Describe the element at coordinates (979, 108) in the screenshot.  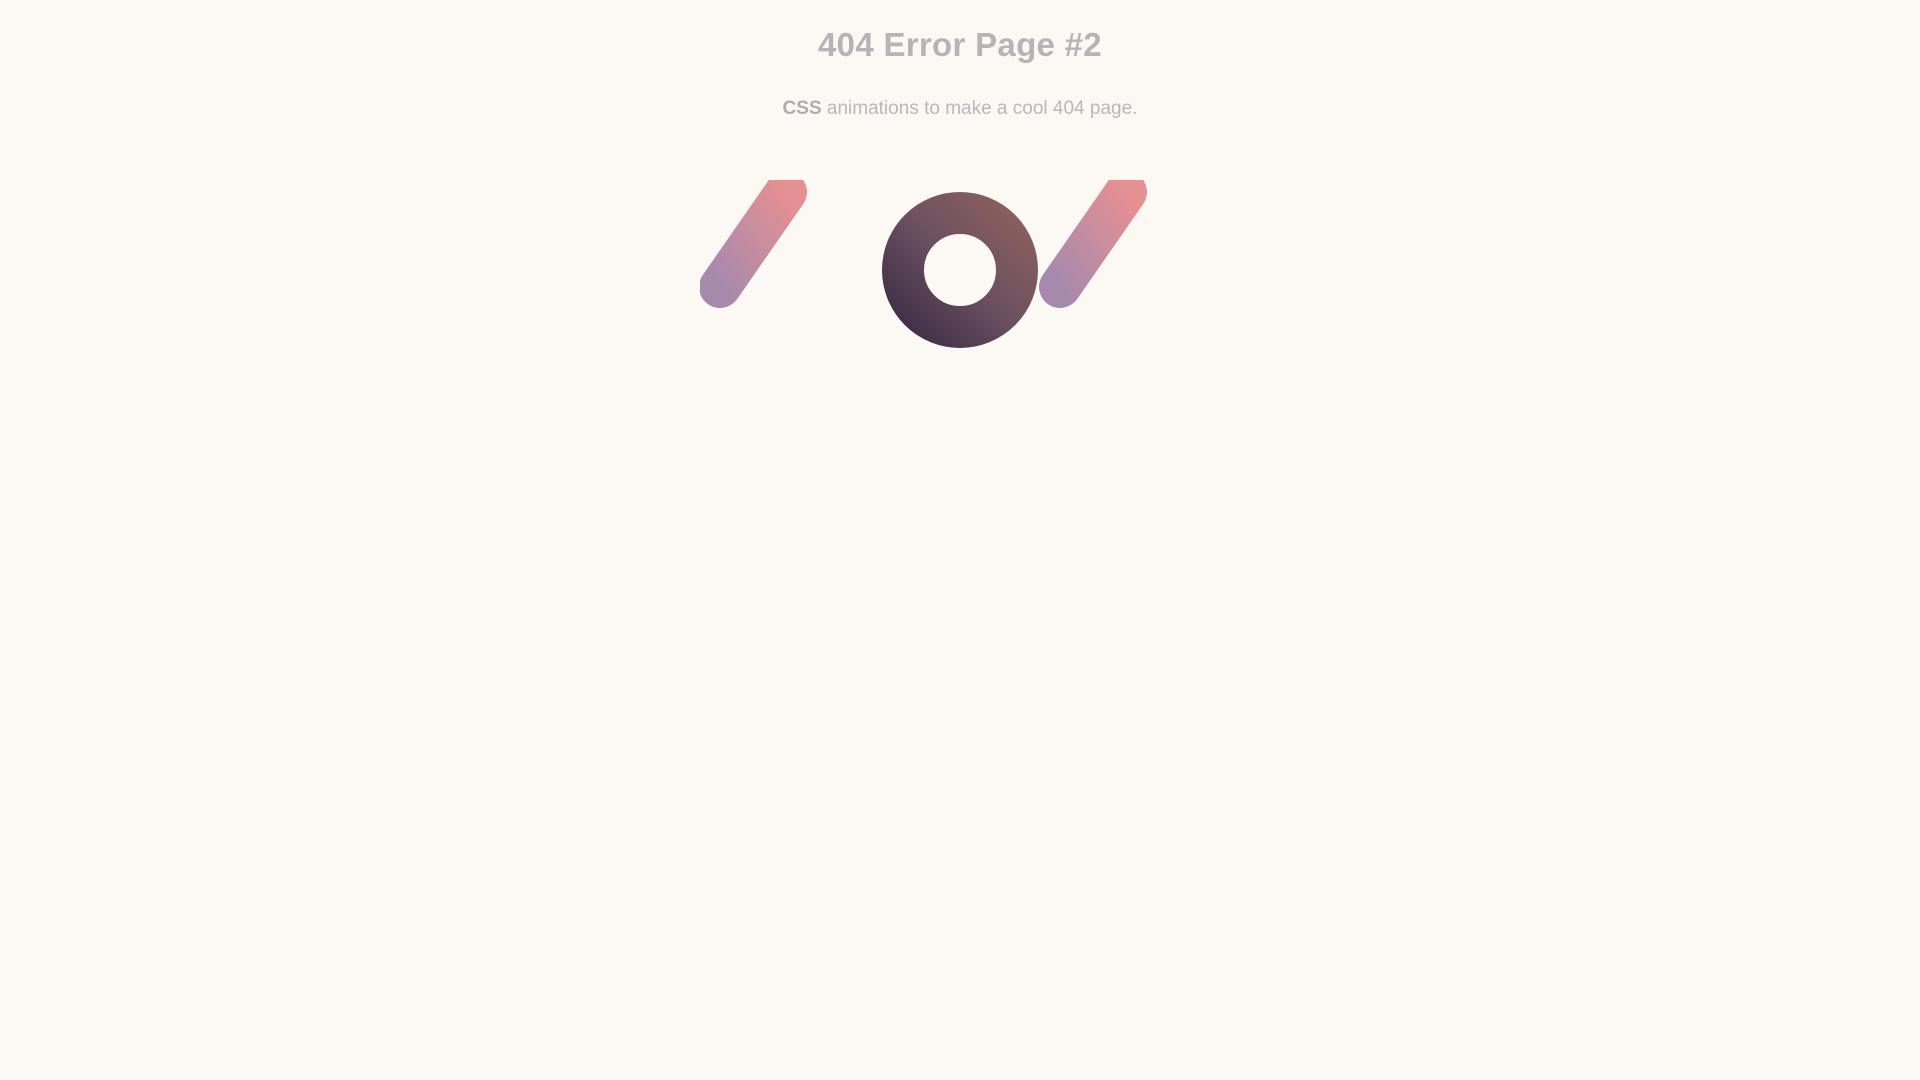
I see `subtitle-text: animations to make a cool 404 page.` at that location.